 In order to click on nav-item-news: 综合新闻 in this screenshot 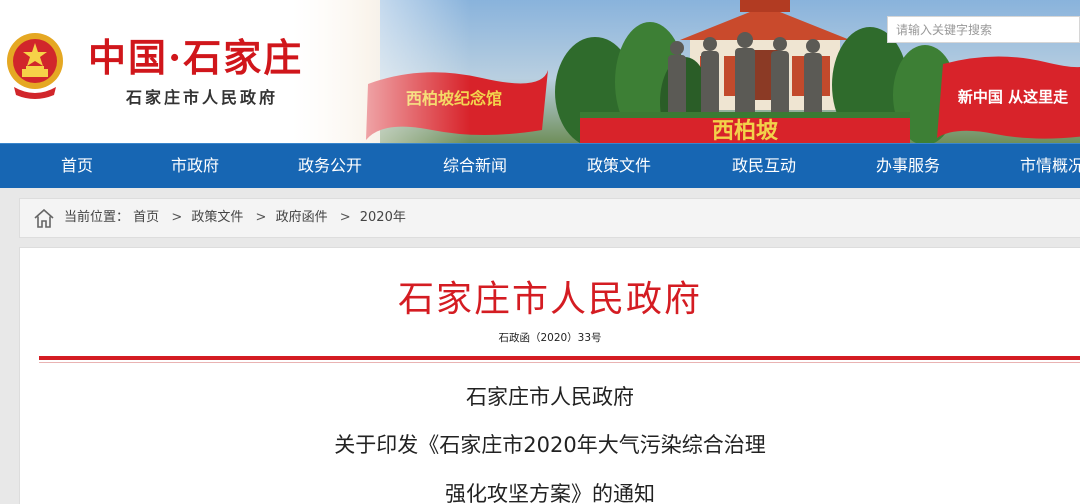, I will do `click(475, 166)`.